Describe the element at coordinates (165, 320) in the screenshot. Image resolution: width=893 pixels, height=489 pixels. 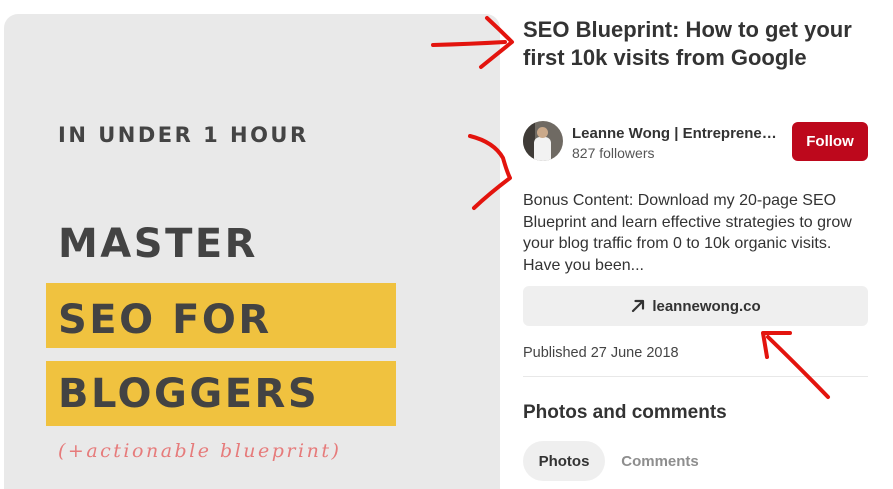
I see `image-headline-line2: SEO FOR` at that location.